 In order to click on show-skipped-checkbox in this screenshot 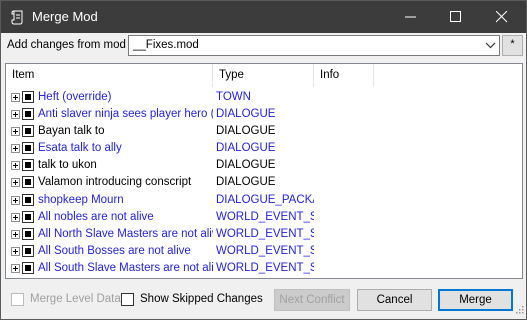, I will do `click(127, 299)`.